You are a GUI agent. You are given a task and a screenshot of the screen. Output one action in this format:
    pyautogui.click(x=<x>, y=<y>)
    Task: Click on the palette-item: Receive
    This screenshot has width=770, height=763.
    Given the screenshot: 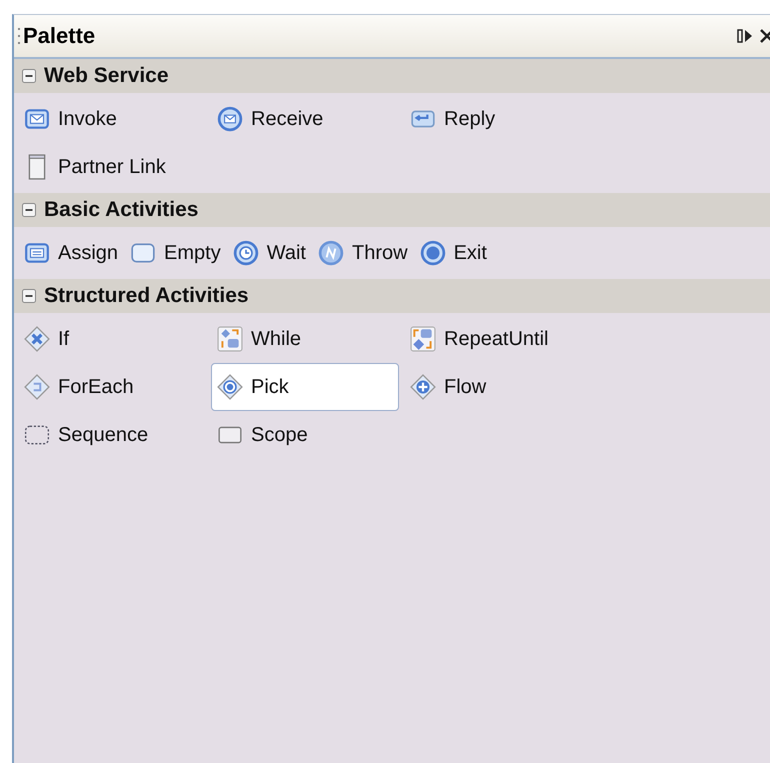 What is the action you would take?
    pyautogui.click(x=305, y=119)
    